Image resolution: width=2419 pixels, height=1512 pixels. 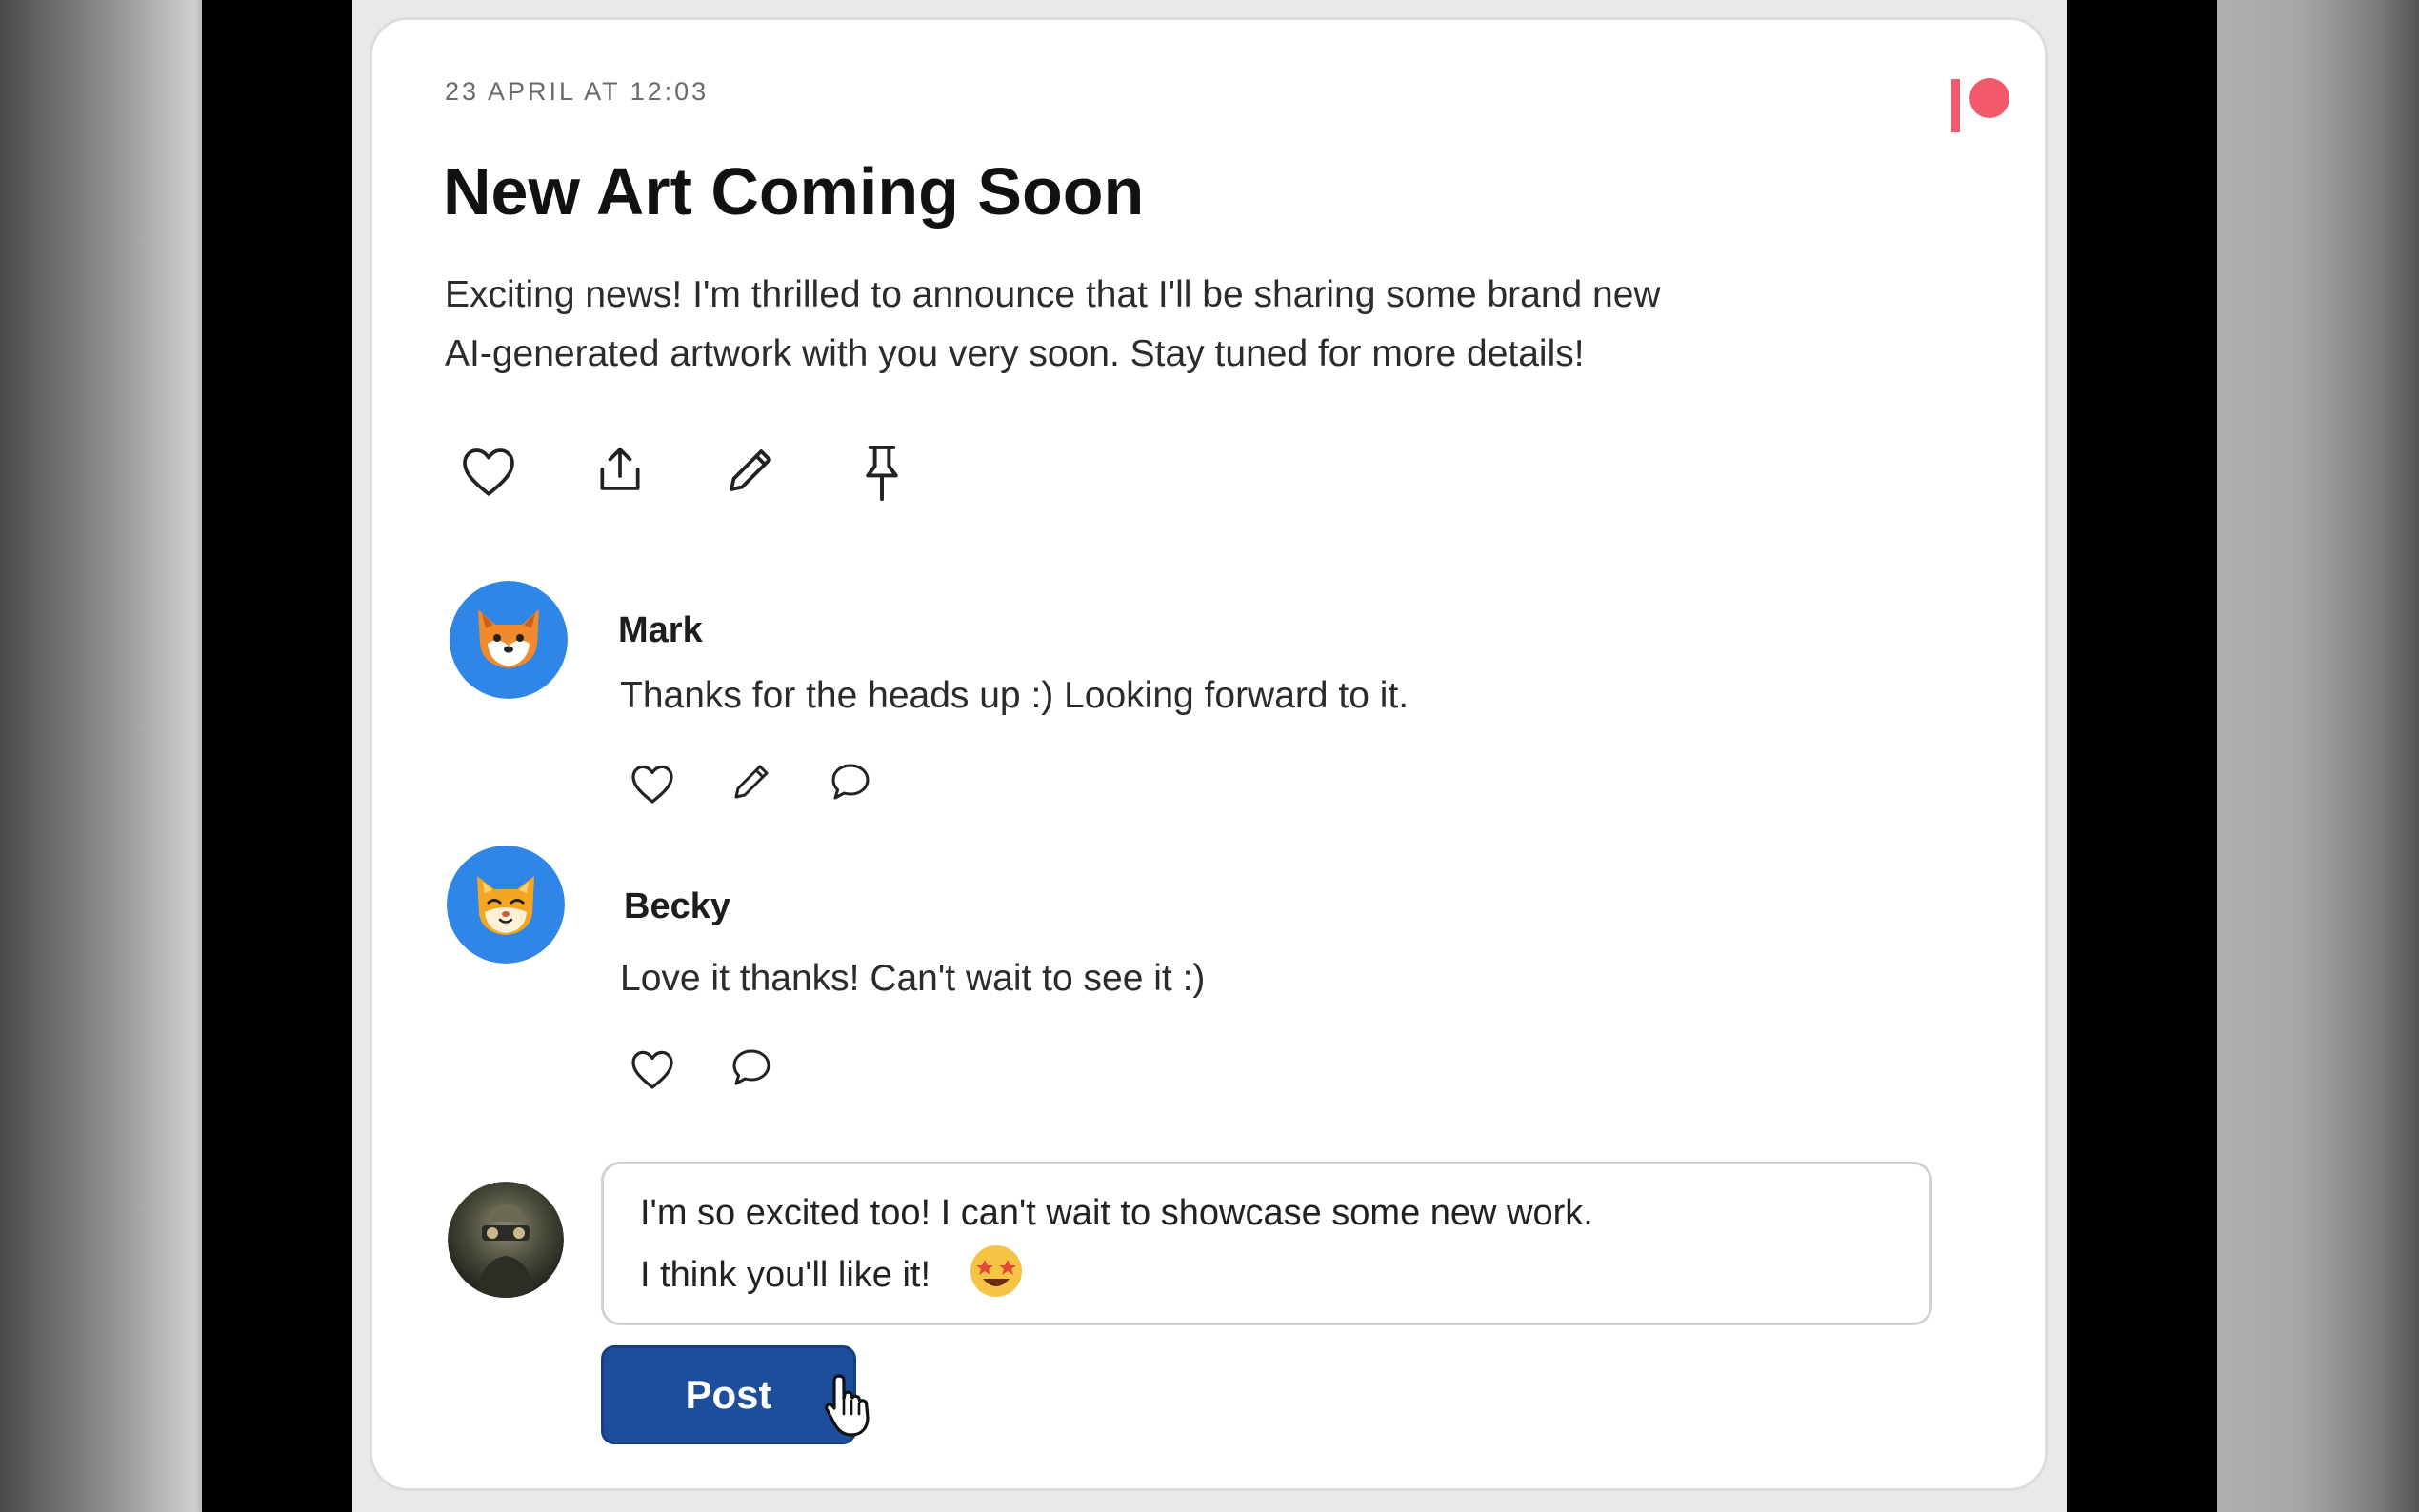 I want to click on commenter-name: Mark, so click(x=660, y=630).